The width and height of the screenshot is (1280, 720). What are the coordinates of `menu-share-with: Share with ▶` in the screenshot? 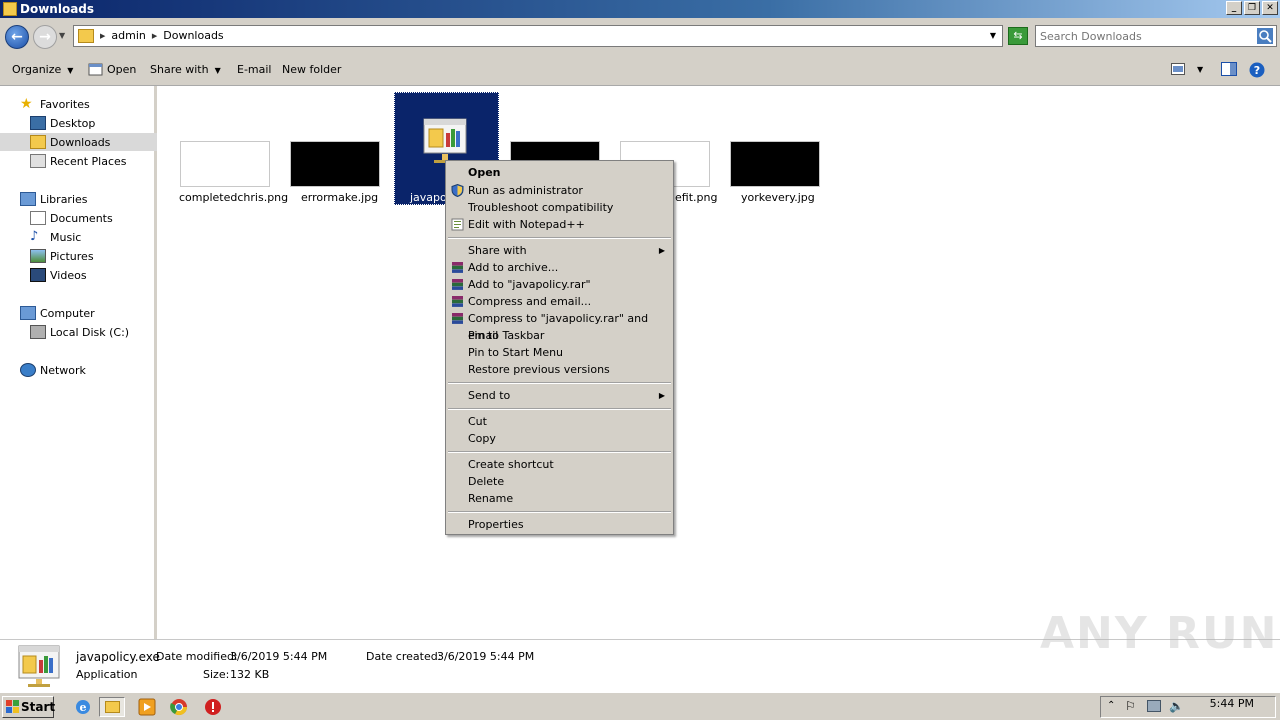 It's located at (559, 250).